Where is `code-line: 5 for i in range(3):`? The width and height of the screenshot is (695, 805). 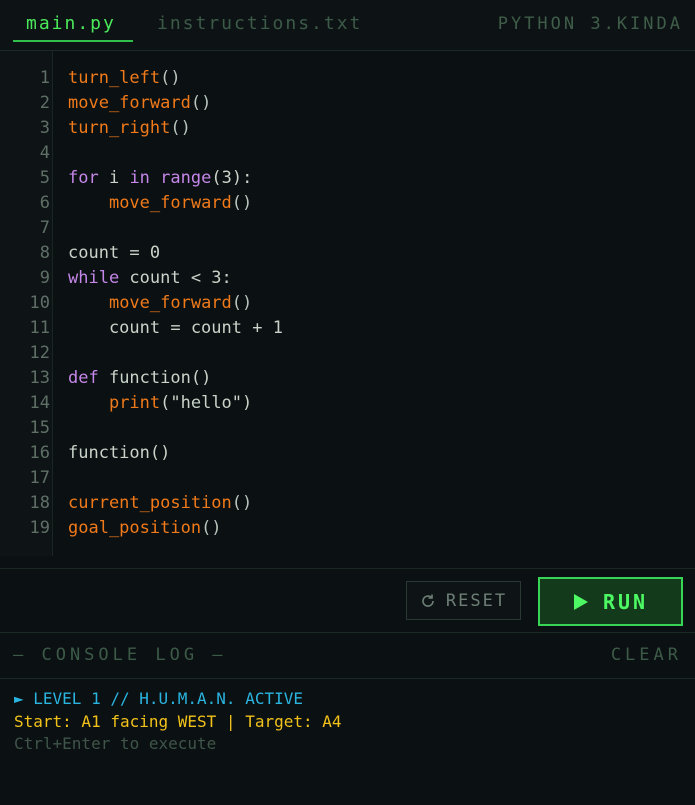 code-line: 5 for i in range(3): is located at coordinates (347, 178).